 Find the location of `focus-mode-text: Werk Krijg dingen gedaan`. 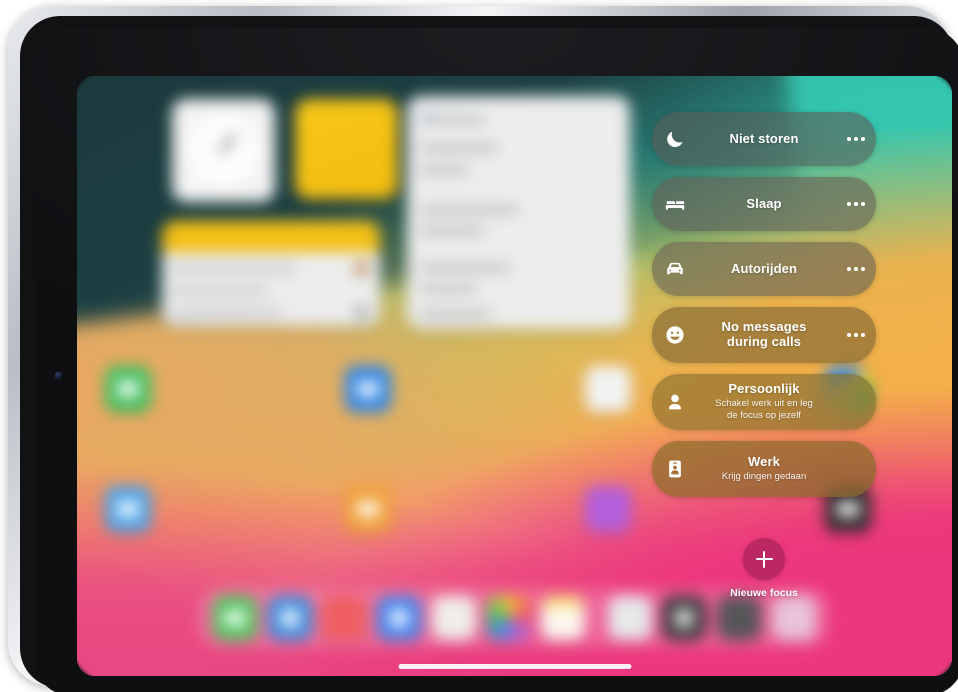

focus-mode-text: Werk Krijg dingen gedaan is located at coordinates (767, 468).